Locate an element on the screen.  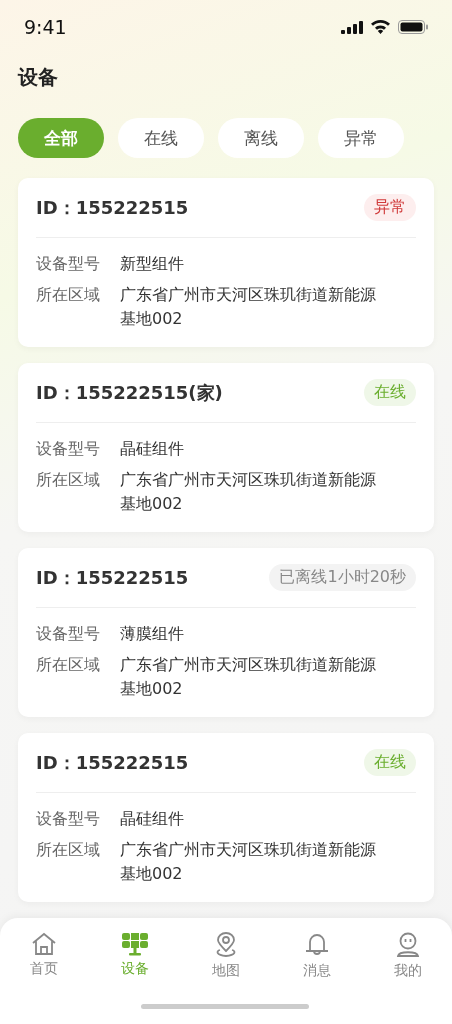
signal-icon is located at coordinates (352, 27).